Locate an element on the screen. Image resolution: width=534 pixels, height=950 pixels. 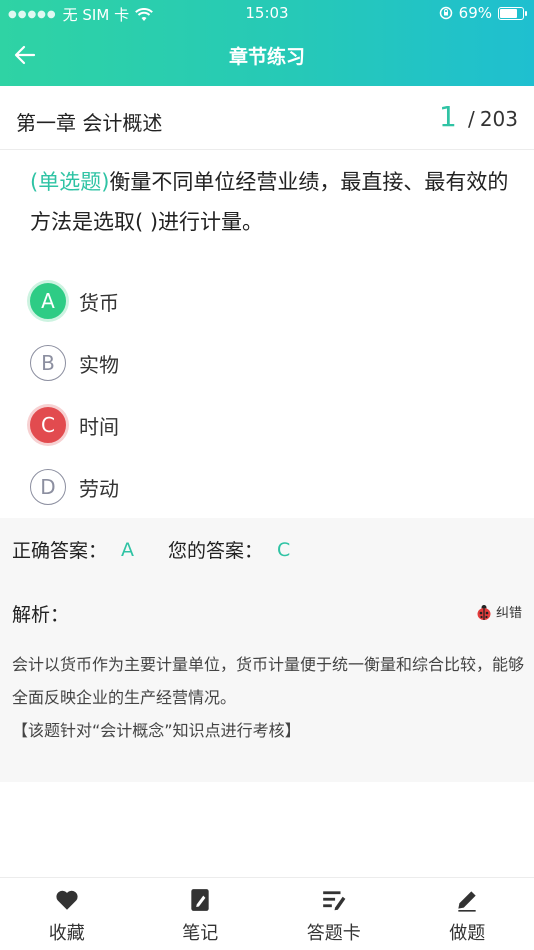
question-type: (单选题) is located at coordinates (70, 182).